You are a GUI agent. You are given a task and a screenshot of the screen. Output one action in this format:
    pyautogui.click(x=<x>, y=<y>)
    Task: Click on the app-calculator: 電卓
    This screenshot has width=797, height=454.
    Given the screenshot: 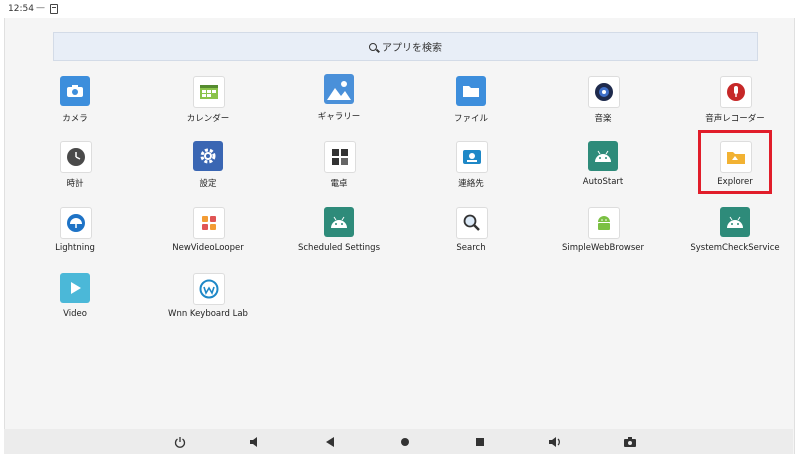 What is the action you would take?
    pyautogui.click(x=339, y=171)
    